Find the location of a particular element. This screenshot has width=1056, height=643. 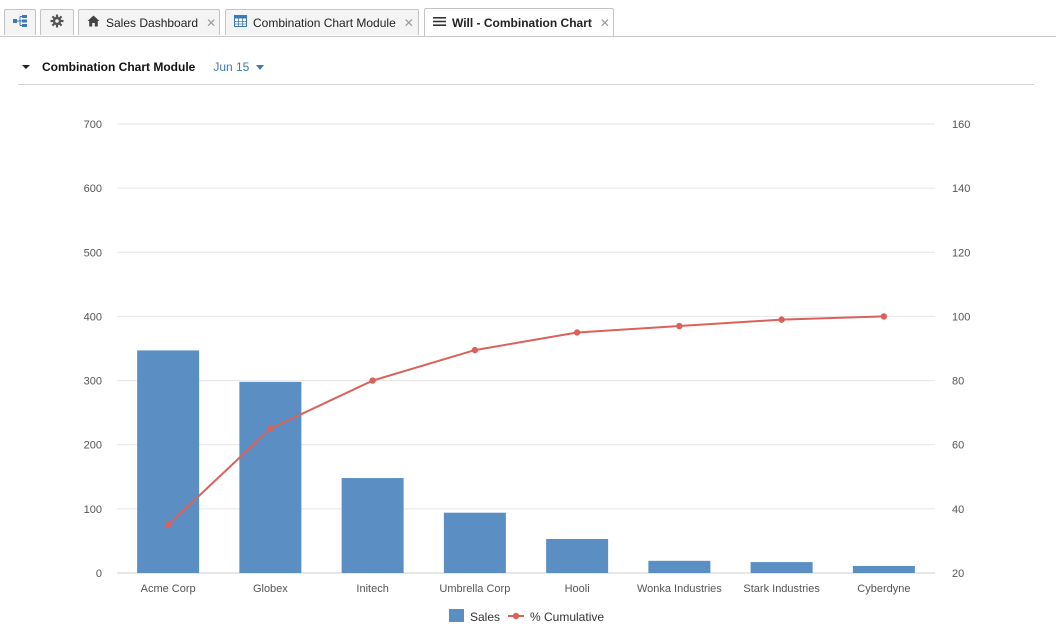

y-right-tick-label: 60 is located at coordinates (958, 446).